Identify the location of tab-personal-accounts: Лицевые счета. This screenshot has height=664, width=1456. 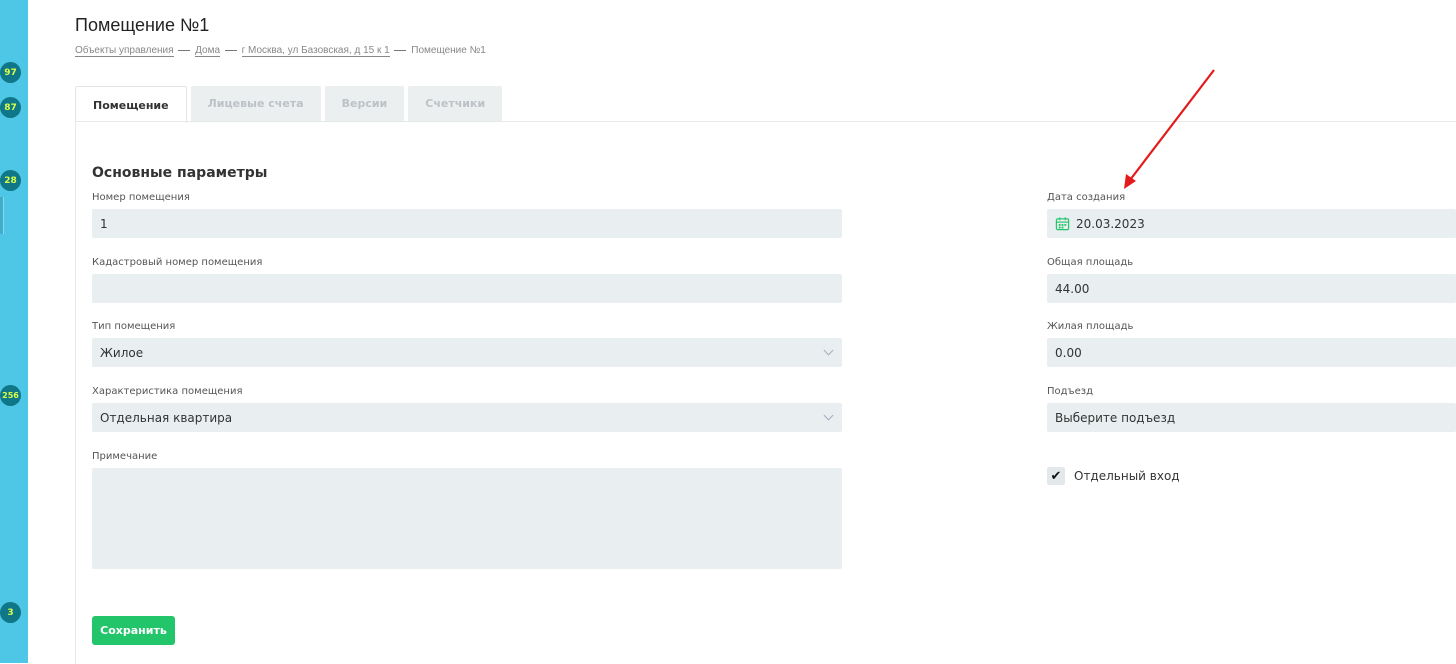
(255, 103).